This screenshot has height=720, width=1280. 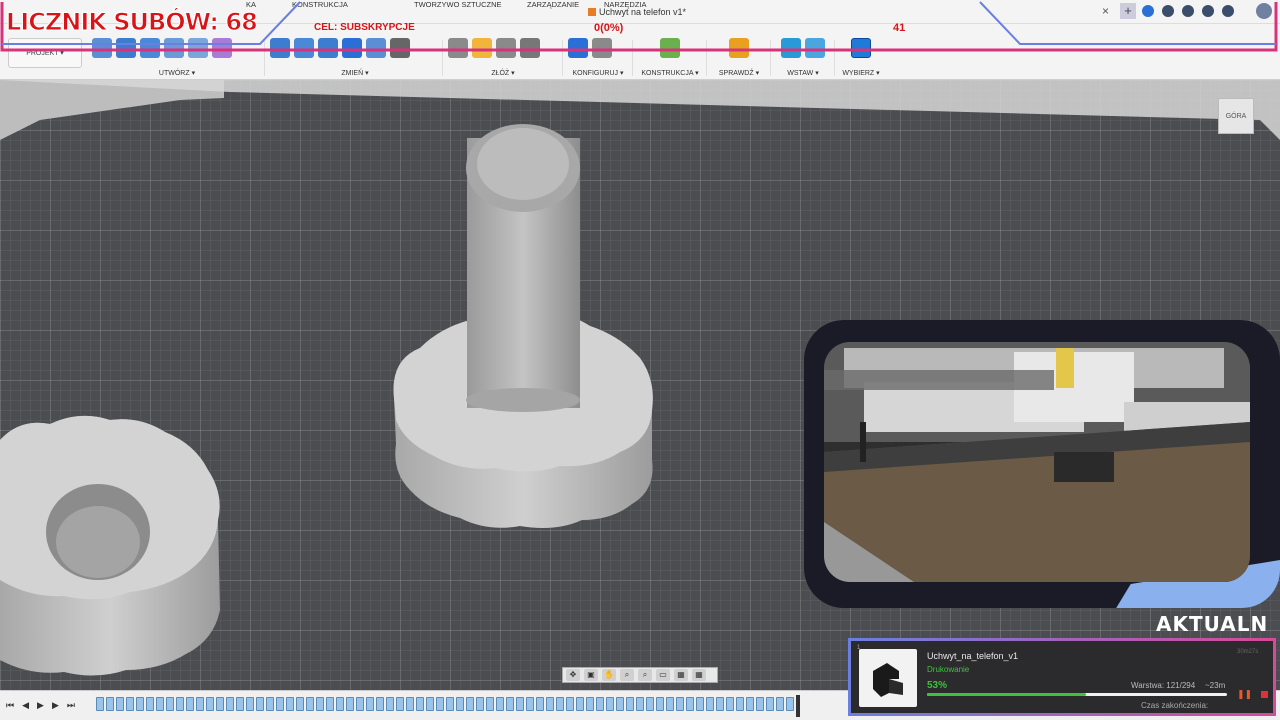 What do you see at coordinates (40, 705) in the screenshot?
I see `play-icon: ▶` at bounding box center [40, 705].